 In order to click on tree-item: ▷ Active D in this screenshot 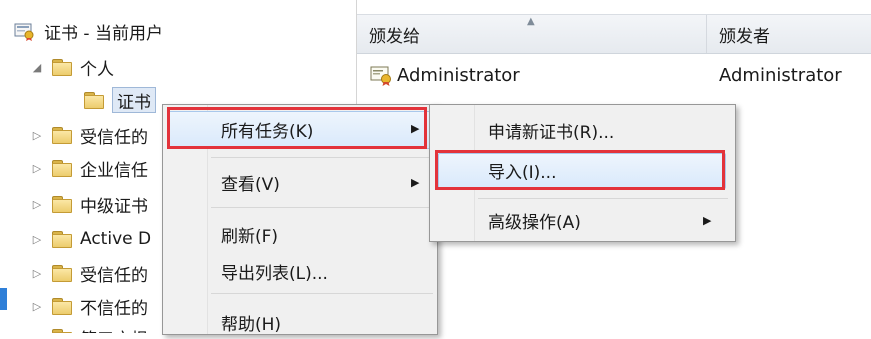, I will do `click(90, 239)`.